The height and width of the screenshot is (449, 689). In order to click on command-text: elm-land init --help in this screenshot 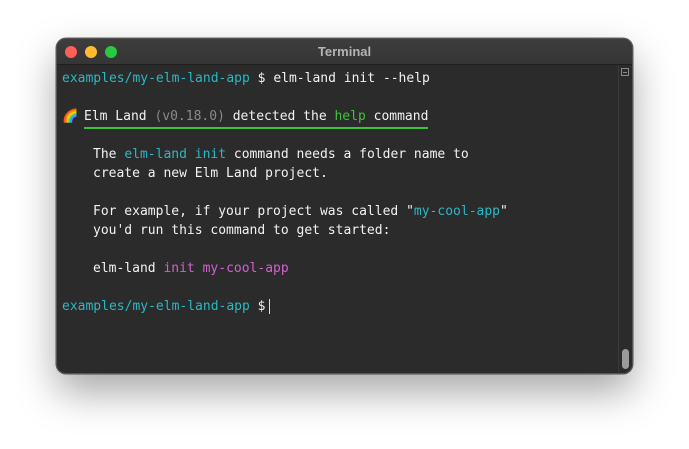, I will do `click(351, 78)`.